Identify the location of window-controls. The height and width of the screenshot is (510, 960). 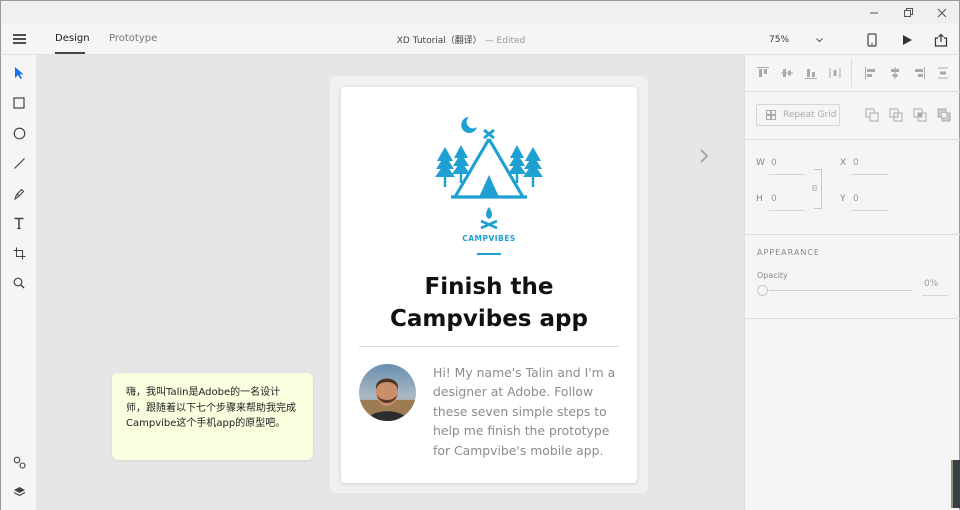
(908, 13).